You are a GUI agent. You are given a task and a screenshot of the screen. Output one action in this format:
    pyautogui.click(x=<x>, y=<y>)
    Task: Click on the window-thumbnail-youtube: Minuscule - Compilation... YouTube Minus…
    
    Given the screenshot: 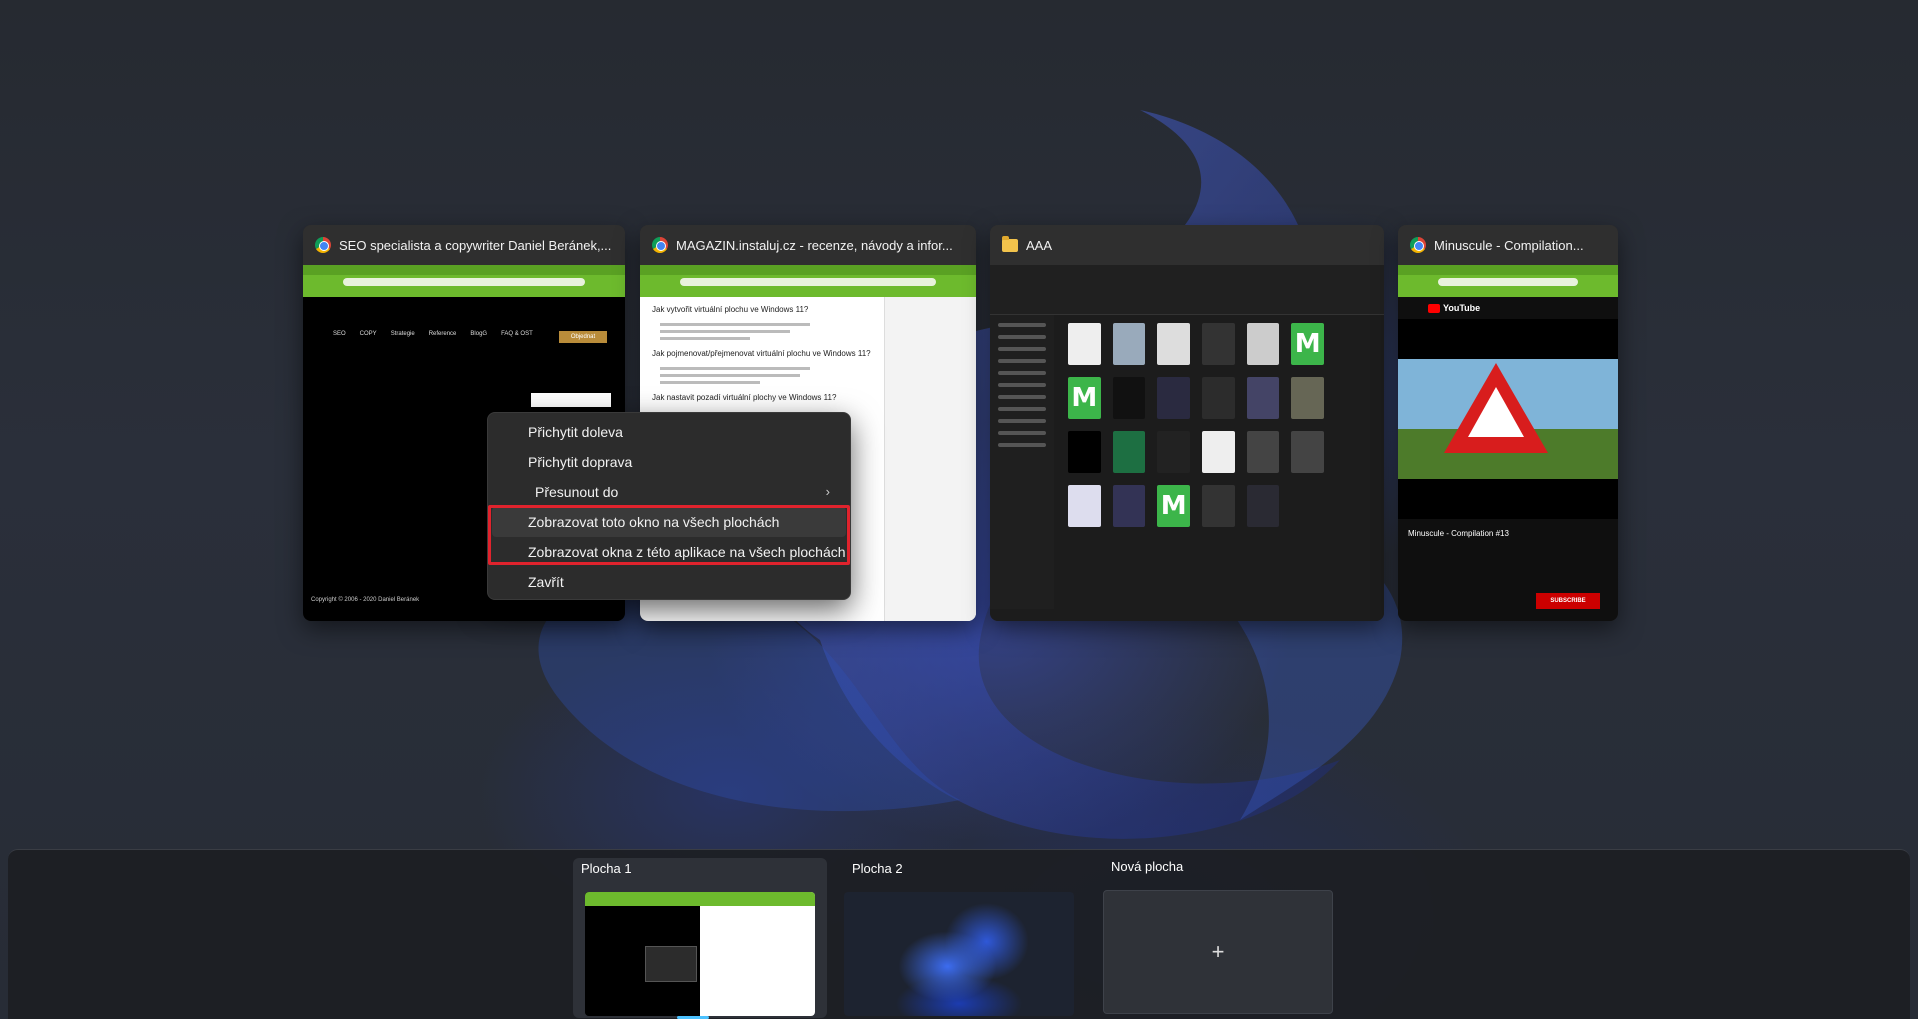 What is the action you would take?
    pyautogui.click(x=1508, y=423)
    